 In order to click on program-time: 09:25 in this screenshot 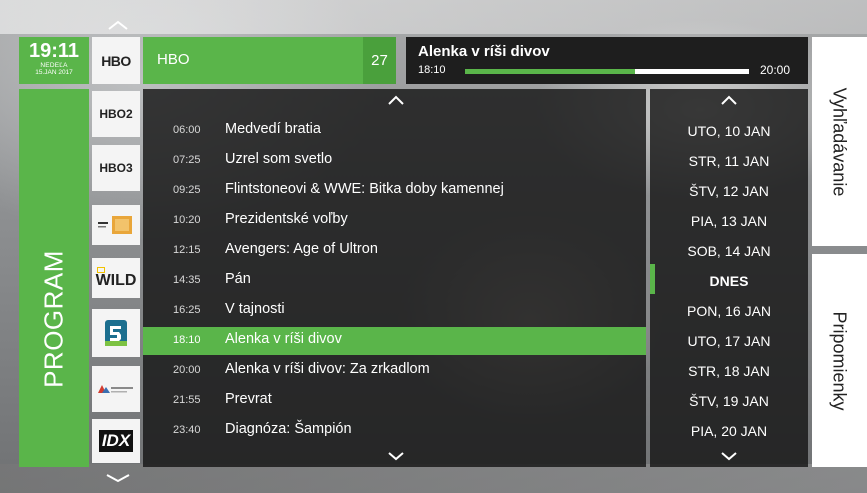, I will do `click(187, 190)`.